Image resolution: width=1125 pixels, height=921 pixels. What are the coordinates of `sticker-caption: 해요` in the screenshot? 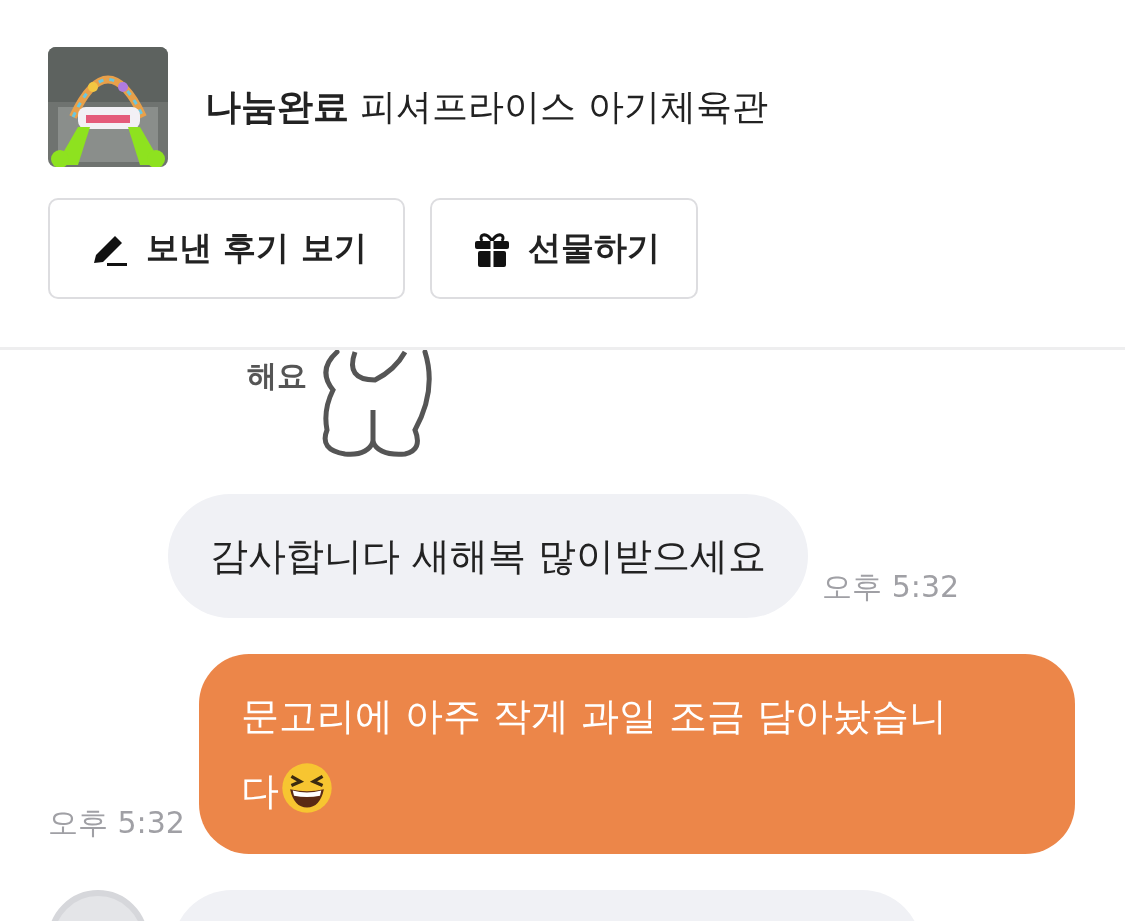 It's located at (277, 376).